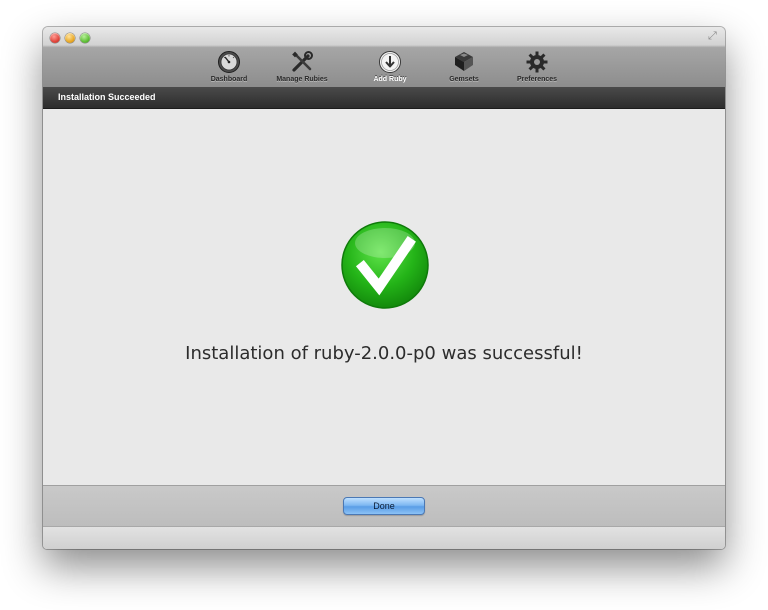 The width and height of the screenshot is (768, 610). What do you see at coordinates (70, 38) in the screenshot?
I see `minimize-window-button` at bounding box center [70, 38].